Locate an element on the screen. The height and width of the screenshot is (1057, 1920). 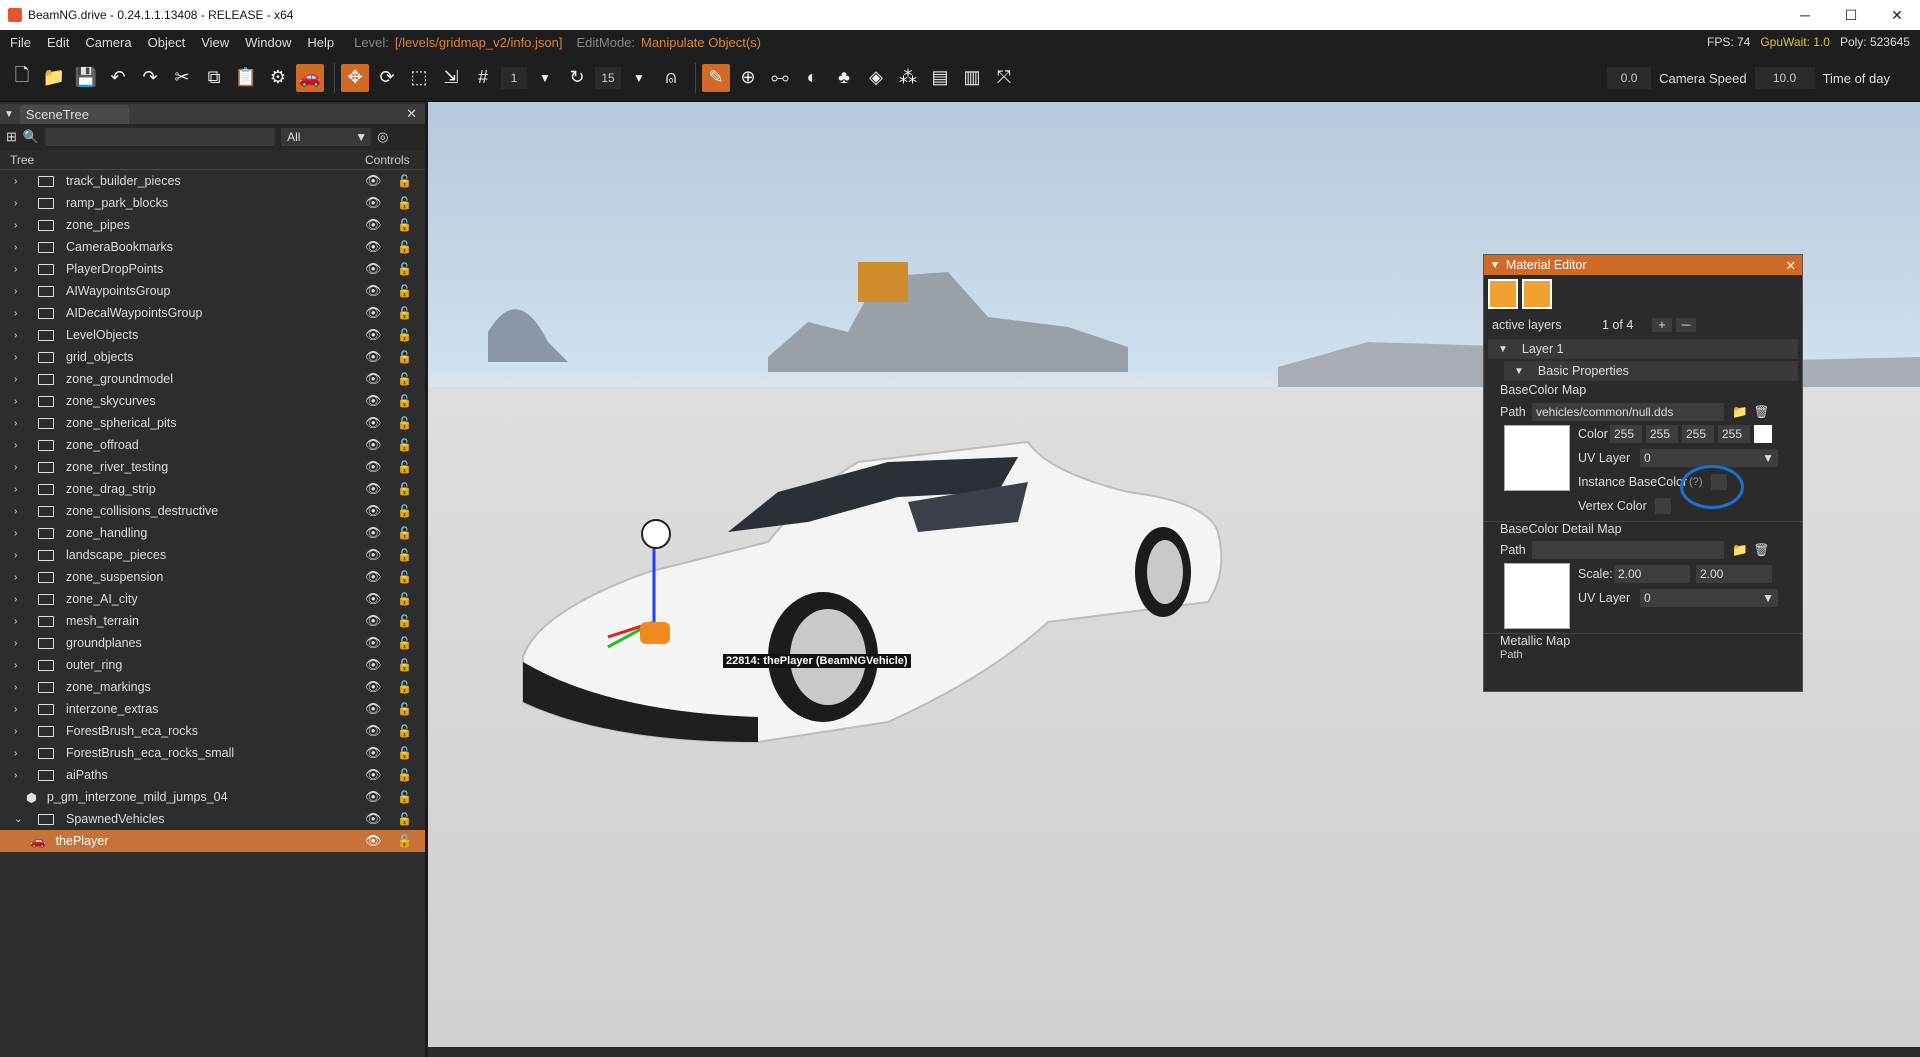
eye-hidden-icon: 👁 is located at coordinates (373, 357).